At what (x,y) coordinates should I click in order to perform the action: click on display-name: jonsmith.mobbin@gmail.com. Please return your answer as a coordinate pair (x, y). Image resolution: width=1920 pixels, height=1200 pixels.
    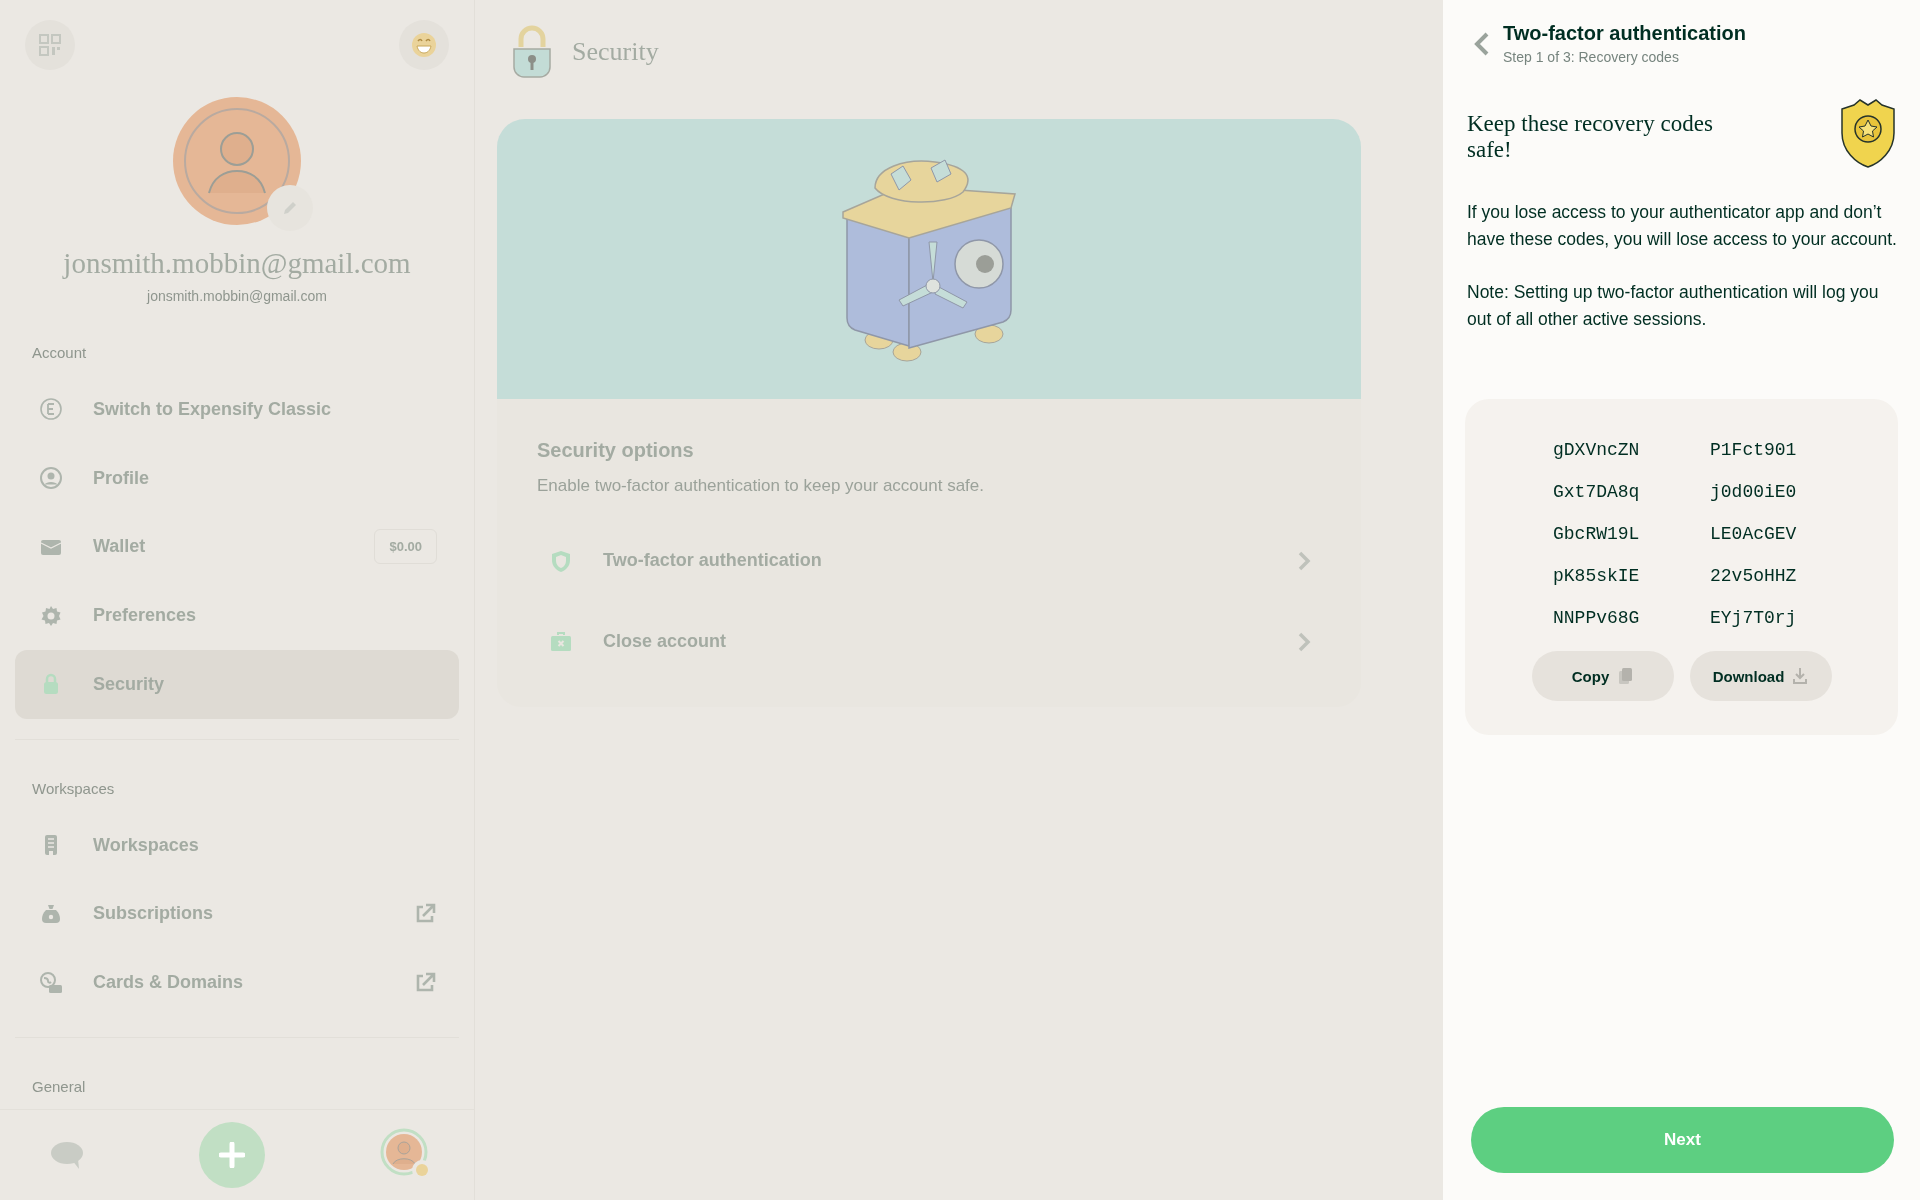
    Looking at the image, I should click on (236, 263).